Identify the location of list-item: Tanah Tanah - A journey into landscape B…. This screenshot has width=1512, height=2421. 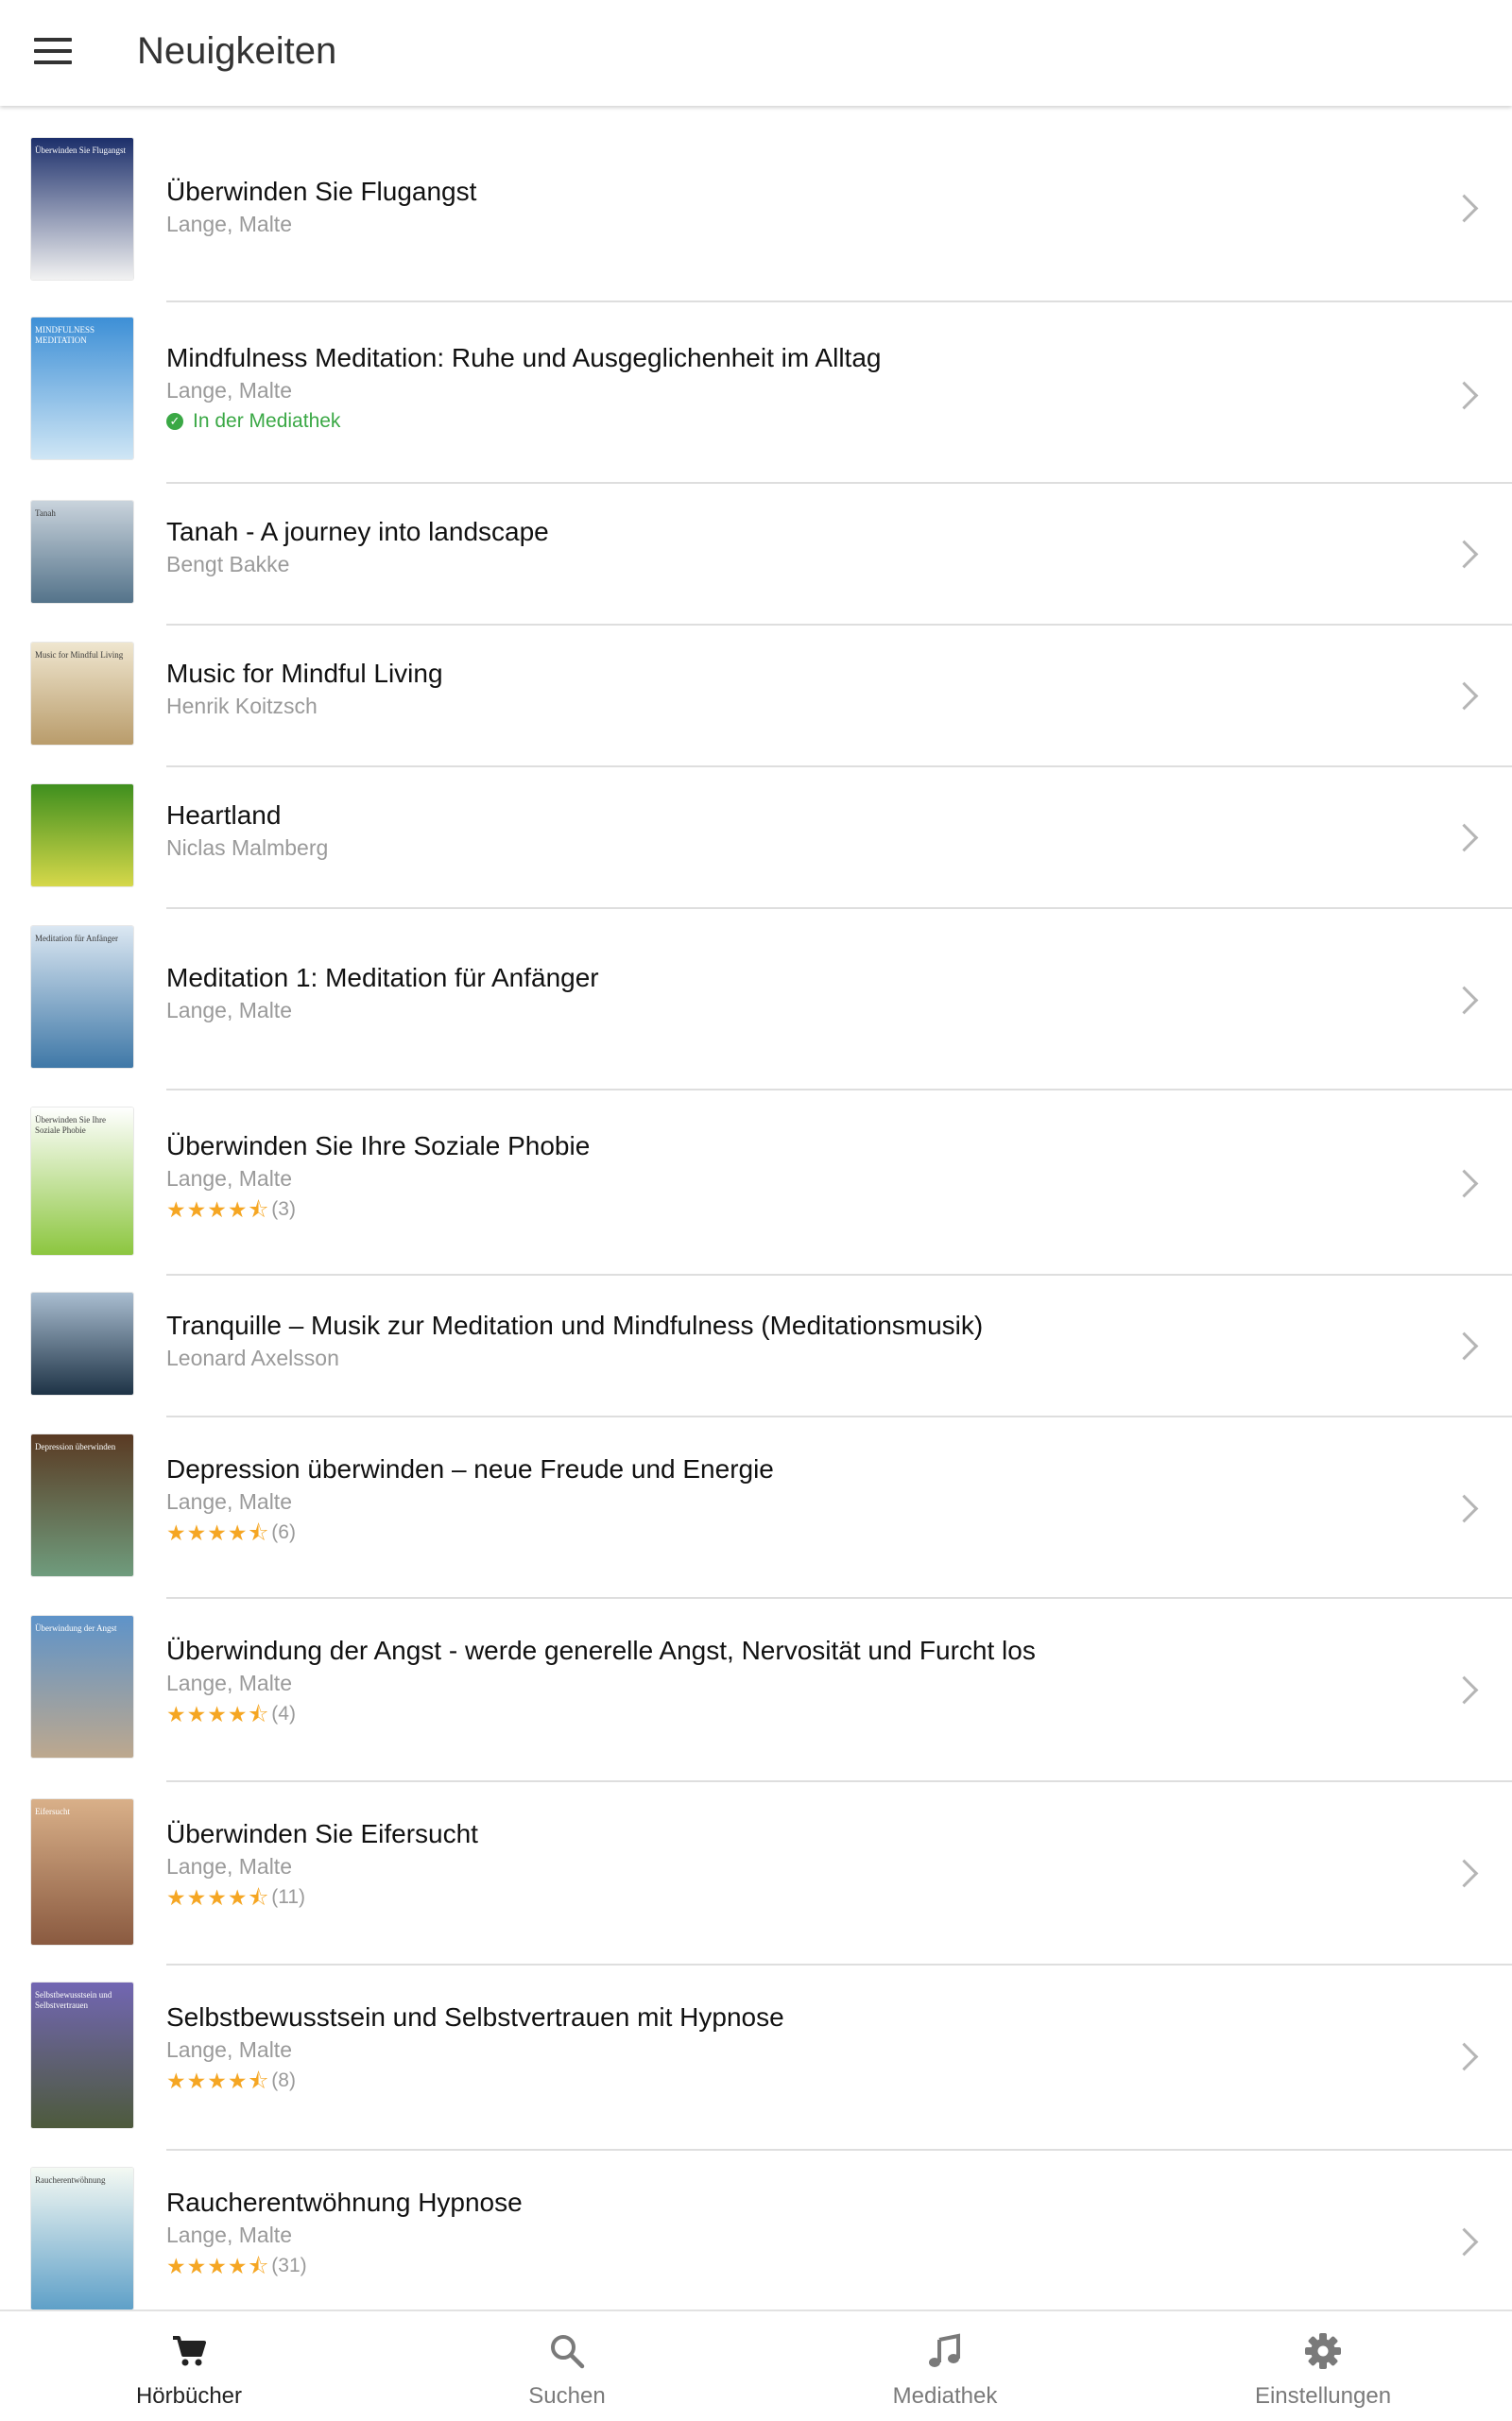
(756, 555).